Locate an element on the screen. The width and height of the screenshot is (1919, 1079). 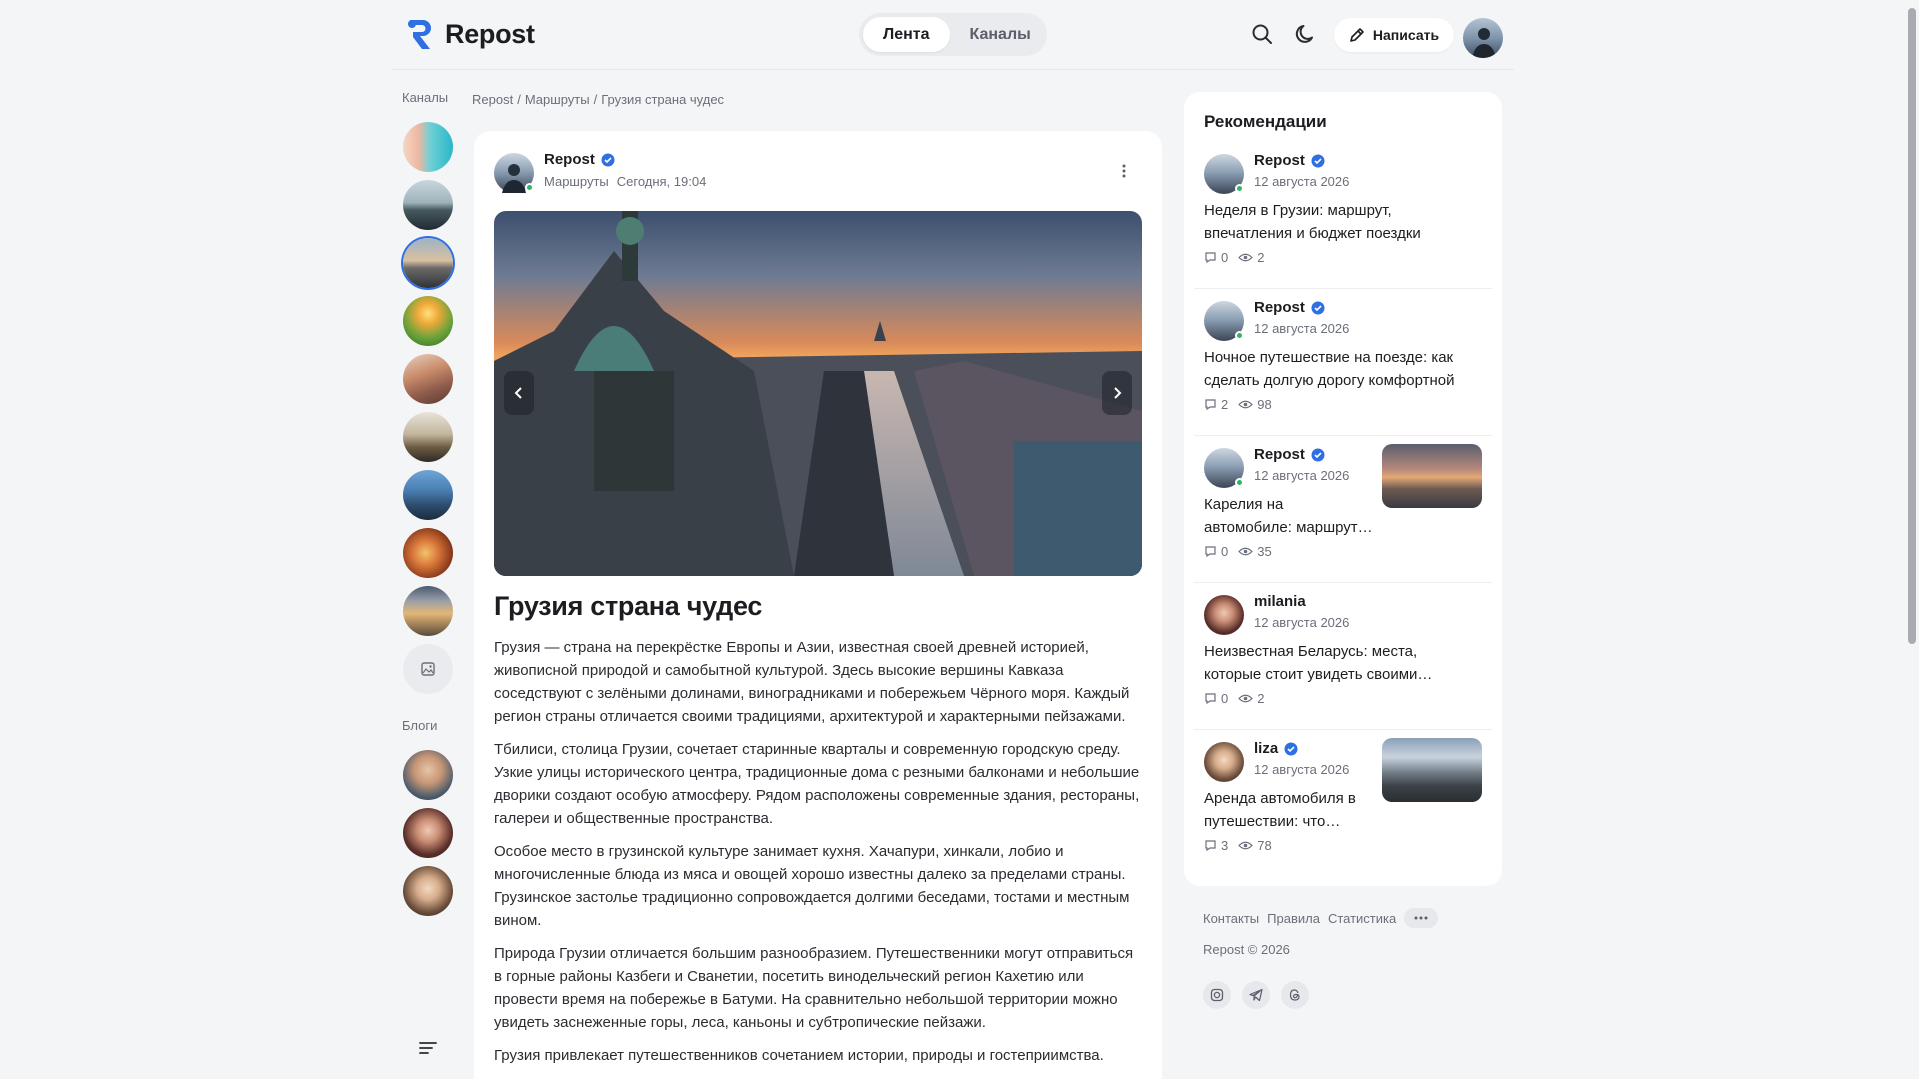
footer-link-rules: Правила is located at coordinates (1293, 918).